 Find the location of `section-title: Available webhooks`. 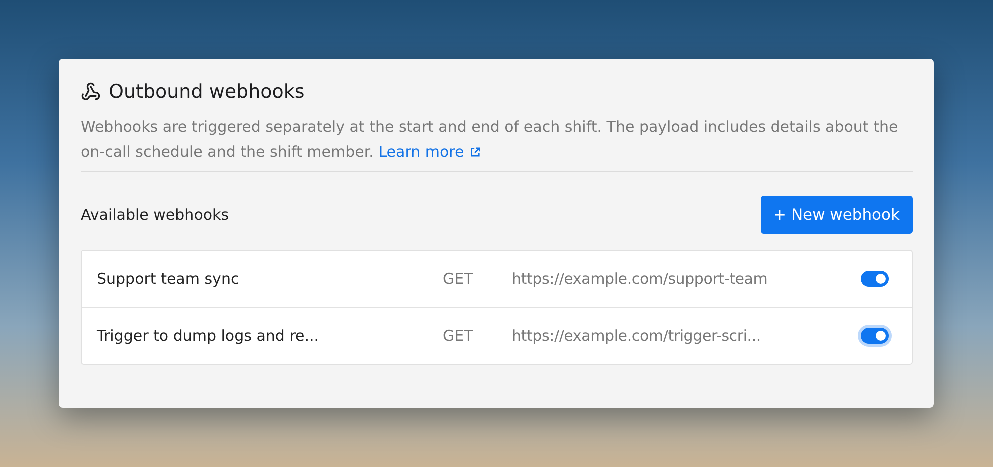

section-title: Available webhooks is located at coordinates (155, 215).